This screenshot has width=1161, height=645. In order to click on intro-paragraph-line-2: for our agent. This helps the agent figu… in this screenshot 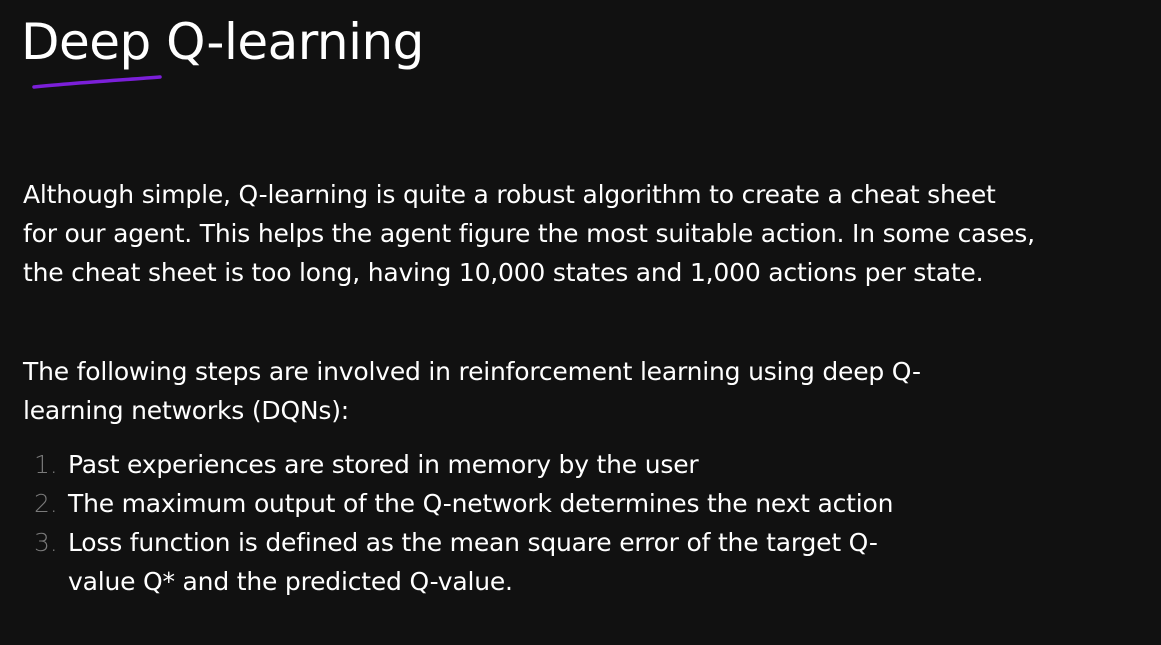, I will do `click(529, 233)`.